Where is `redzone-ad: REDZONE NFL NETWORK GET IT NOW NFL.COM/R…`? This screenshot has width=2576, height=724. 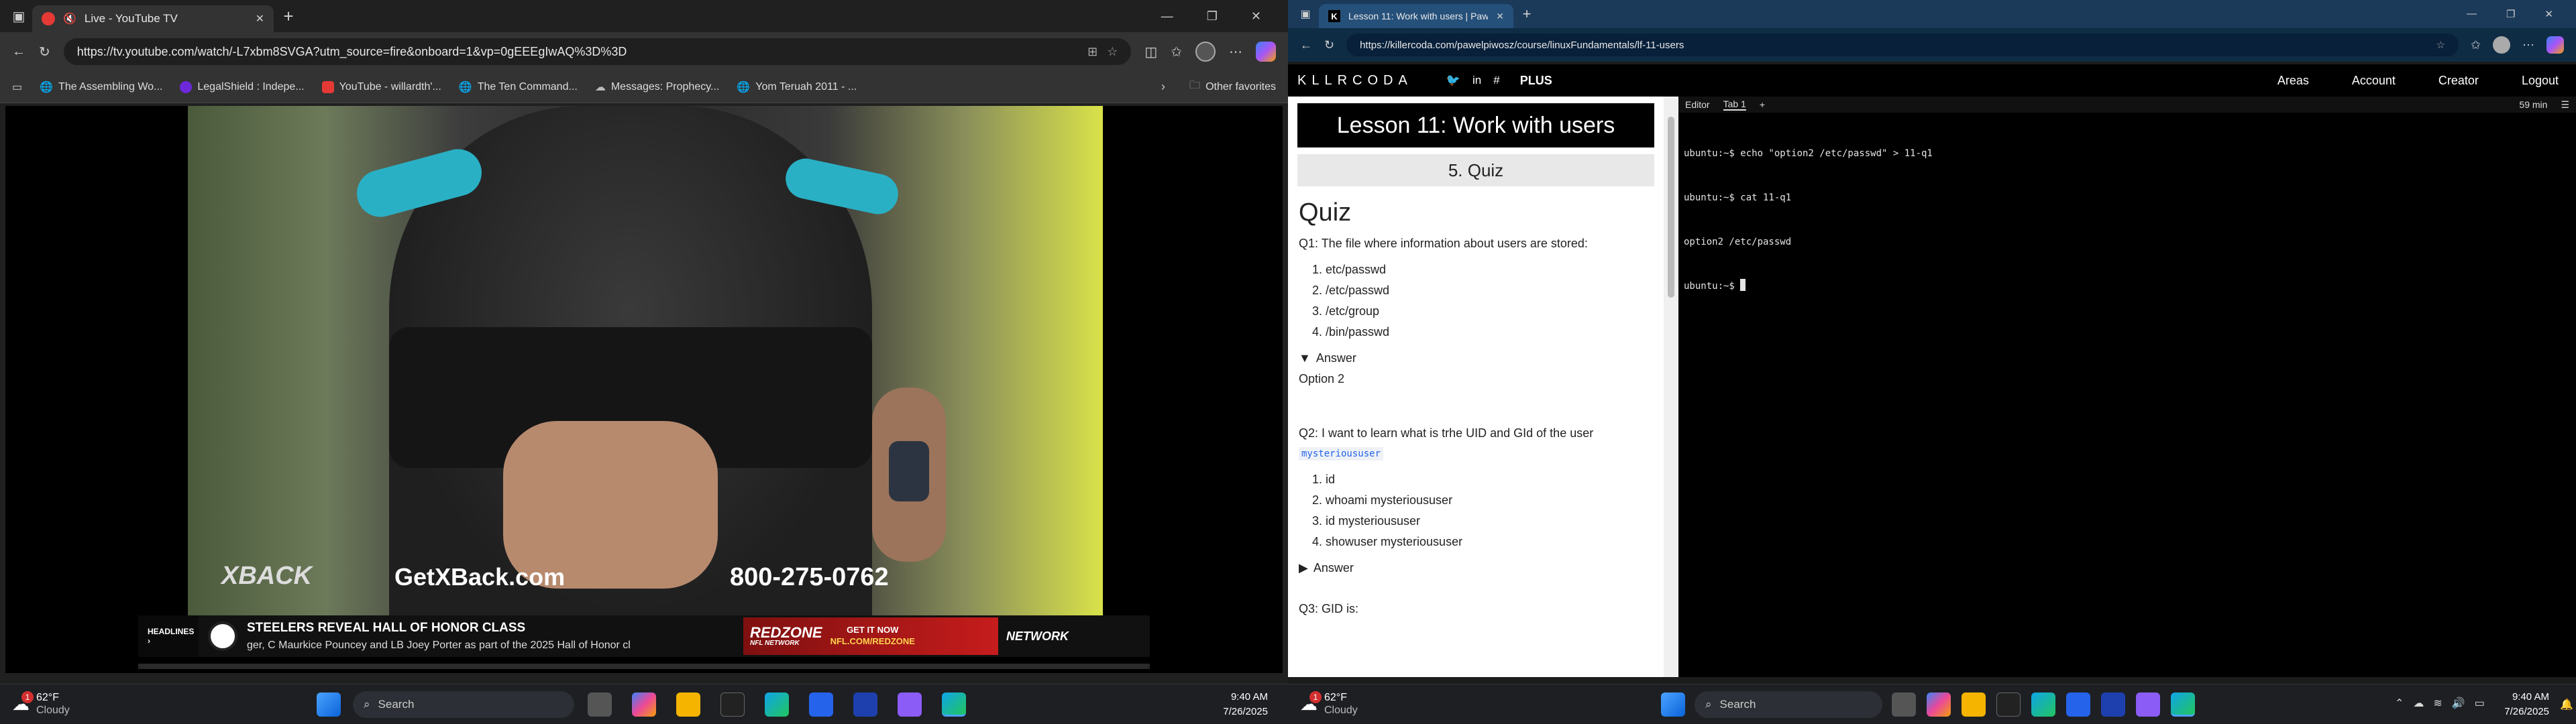 redzone-ad: REDZONE NFL NETWORK GET IT NOW NFL.COM/R… is located at coordinates (870, 636).